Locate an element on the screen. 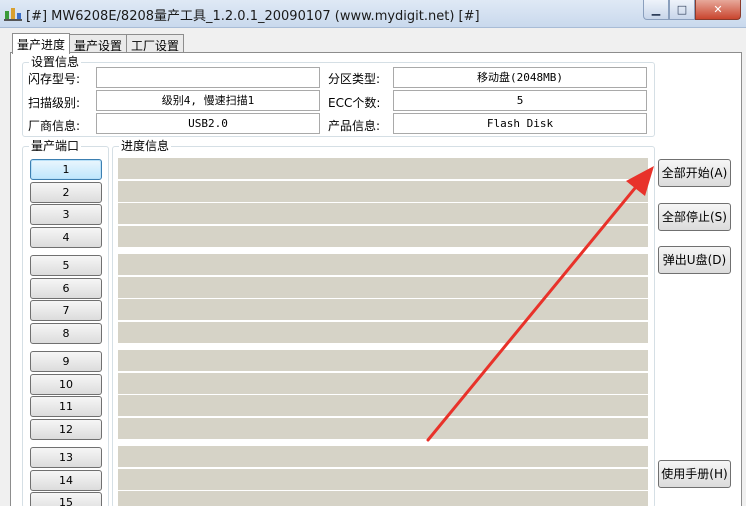 The width and height of the screenshot is (746, 506). port-button-6: 6 is located at coordinates (66, 288).